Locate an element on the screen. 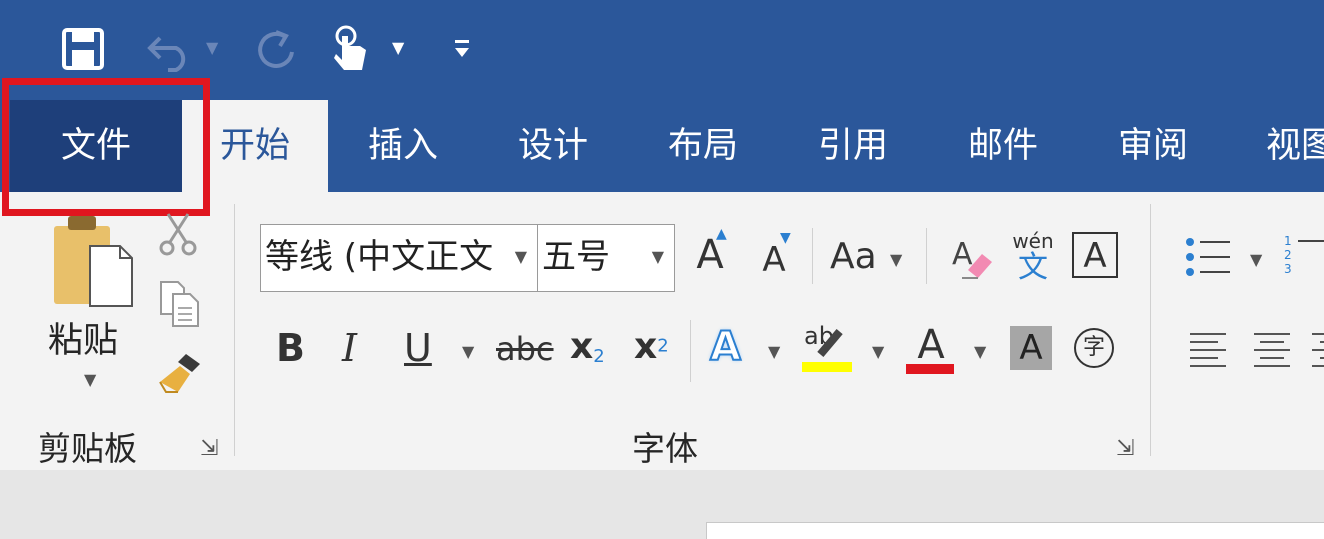  tab-design: 设计 is located at coordinates (553, 146).